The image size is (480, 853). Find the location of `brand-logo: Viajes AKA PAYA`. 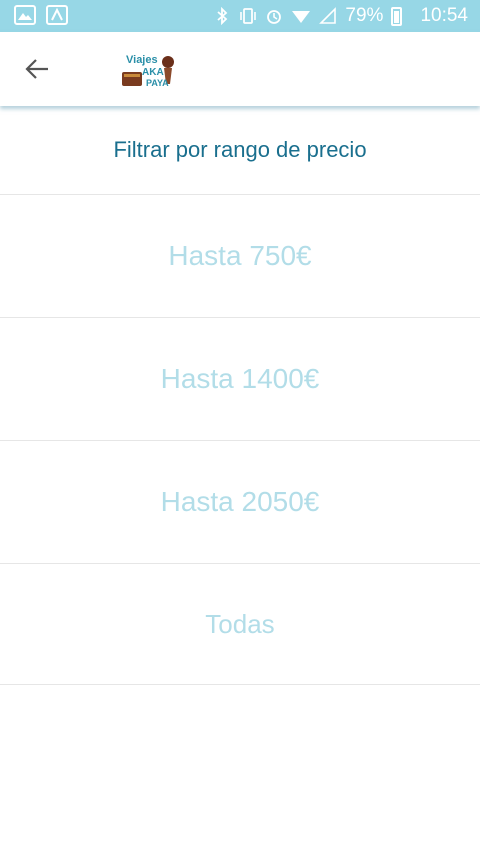

brand-logo: Viajes AKA PAYA is located at coordinates (146, 71).